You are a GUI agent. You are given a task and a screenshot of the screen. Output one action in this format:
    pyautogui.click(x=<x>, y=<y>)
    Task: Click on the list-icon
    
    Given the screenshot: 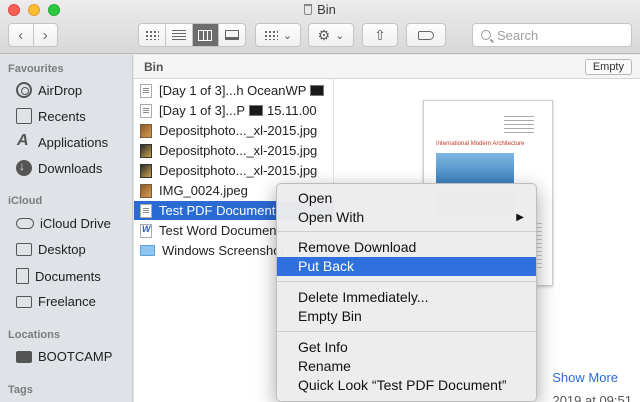 What is the action you would take?
    pyautogui.click(x=178, y=35)
    